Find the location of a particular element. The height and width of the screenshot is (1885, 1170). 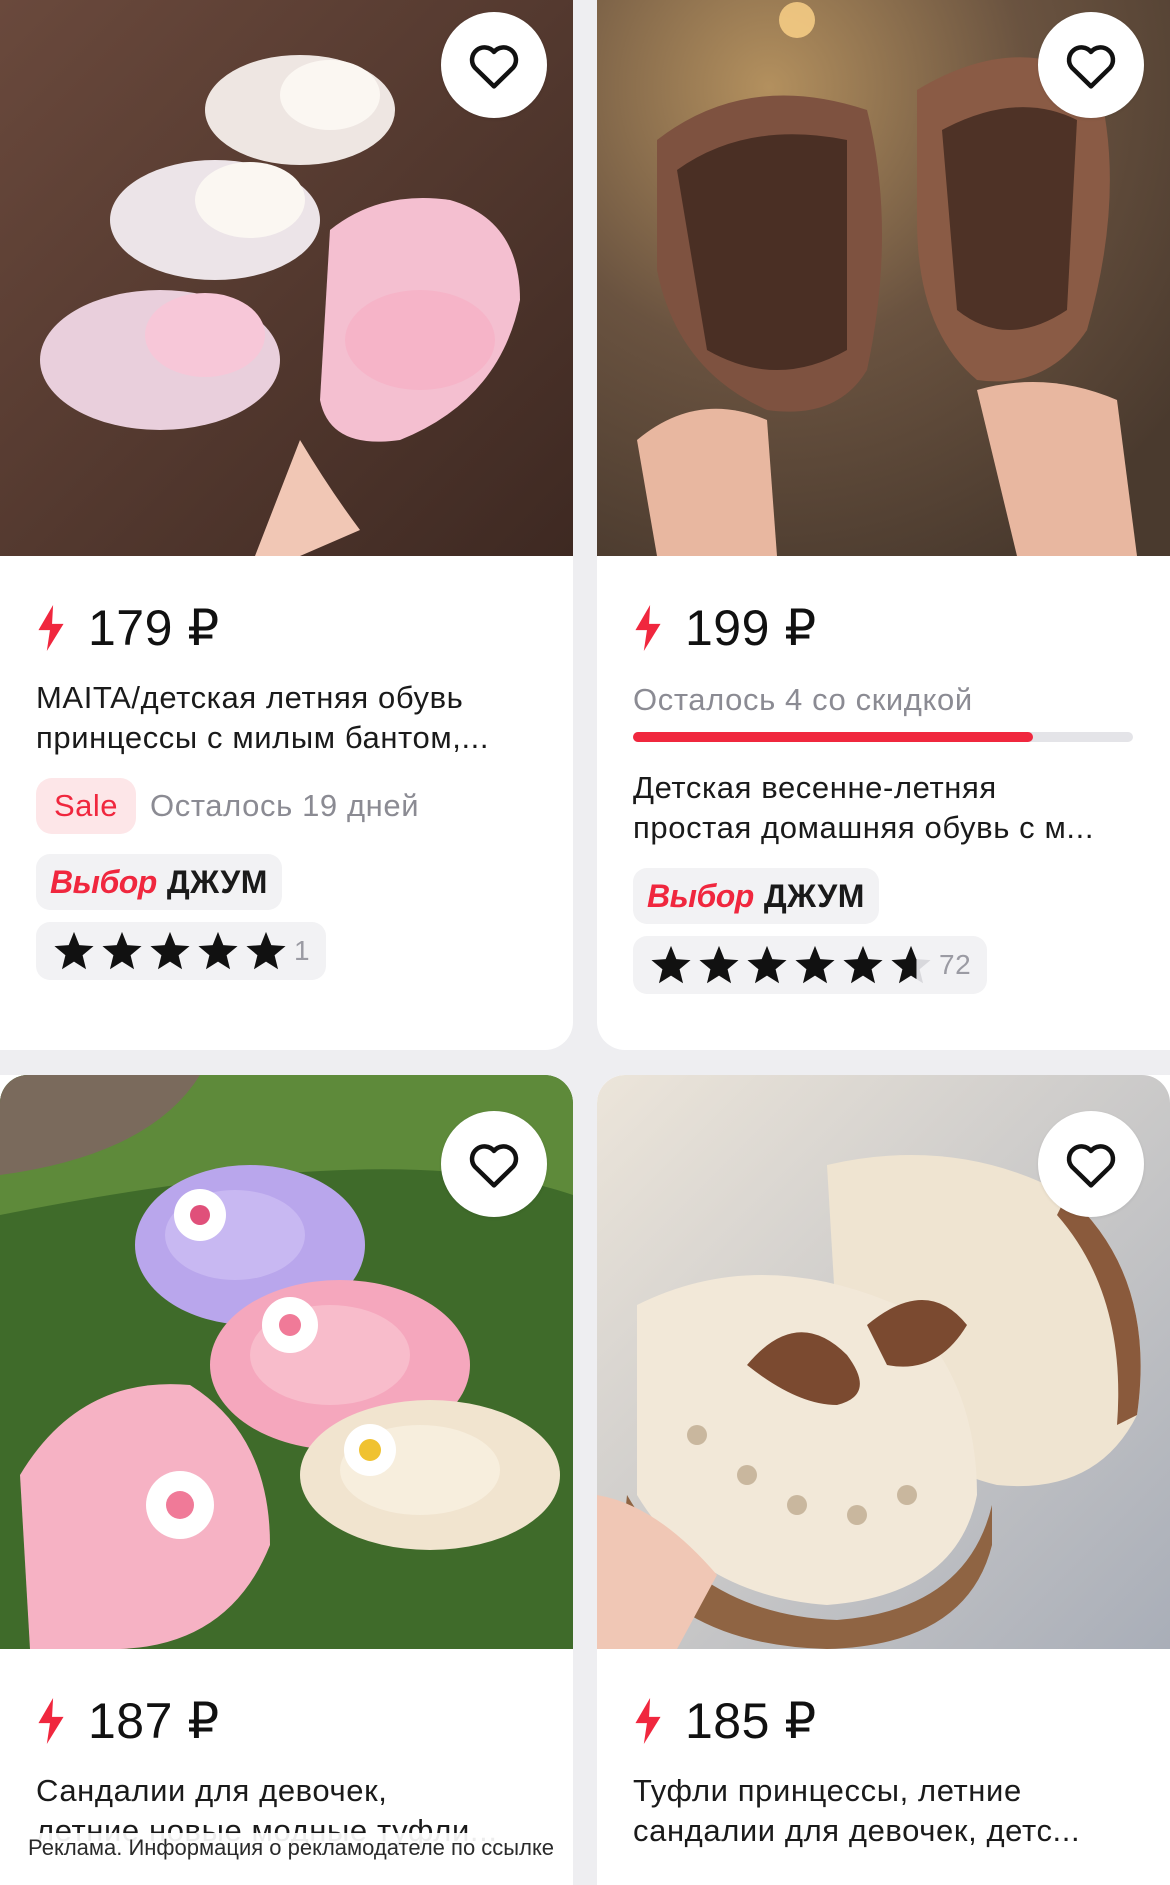

price-row: 179 ₽ is located at coordinates (289, 628).